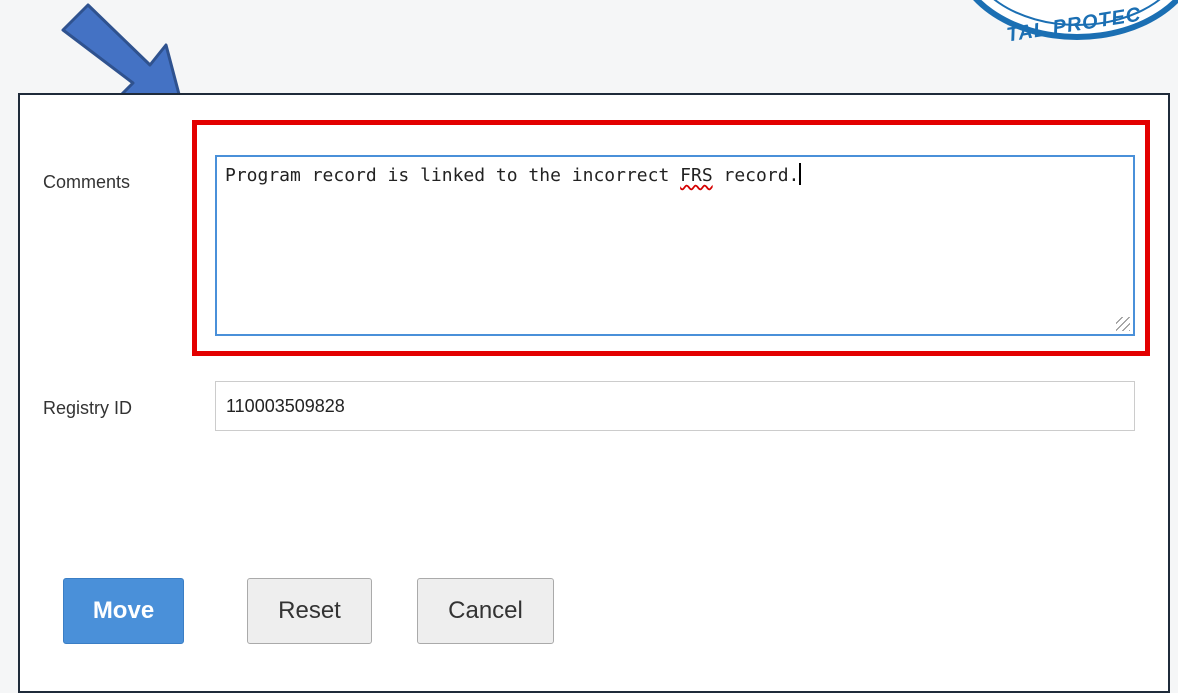 The width and height of the screenshot is (1178, 693). Describe the element at coordinates (309, 611) in the screenshot. I see `reset-button: Reset` at that location.